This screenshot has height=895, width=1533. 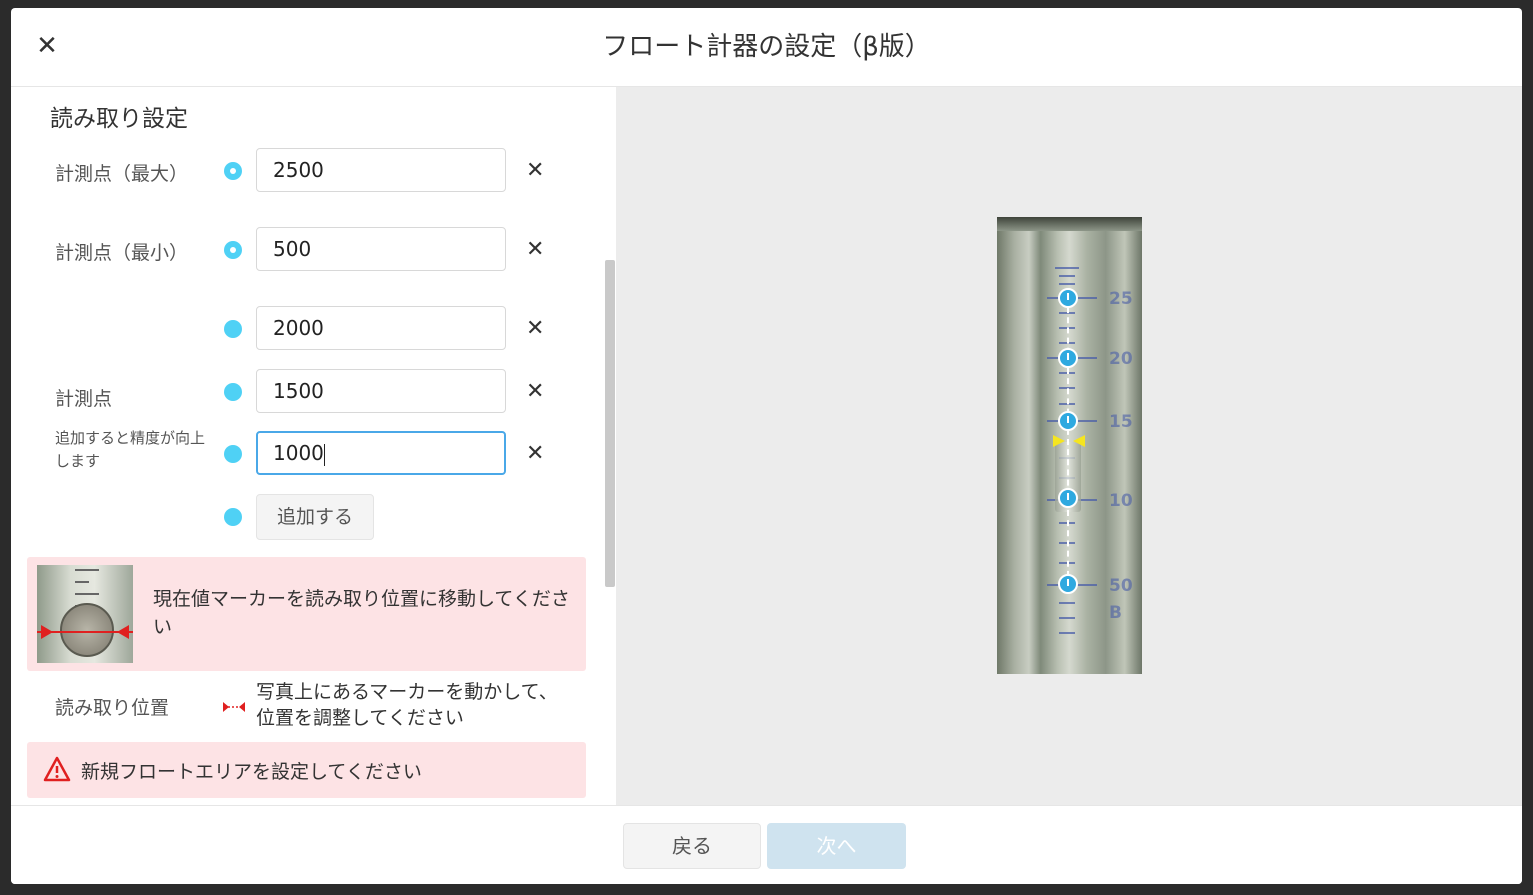 I want to click on text-caret, so click(x=324, y=454).